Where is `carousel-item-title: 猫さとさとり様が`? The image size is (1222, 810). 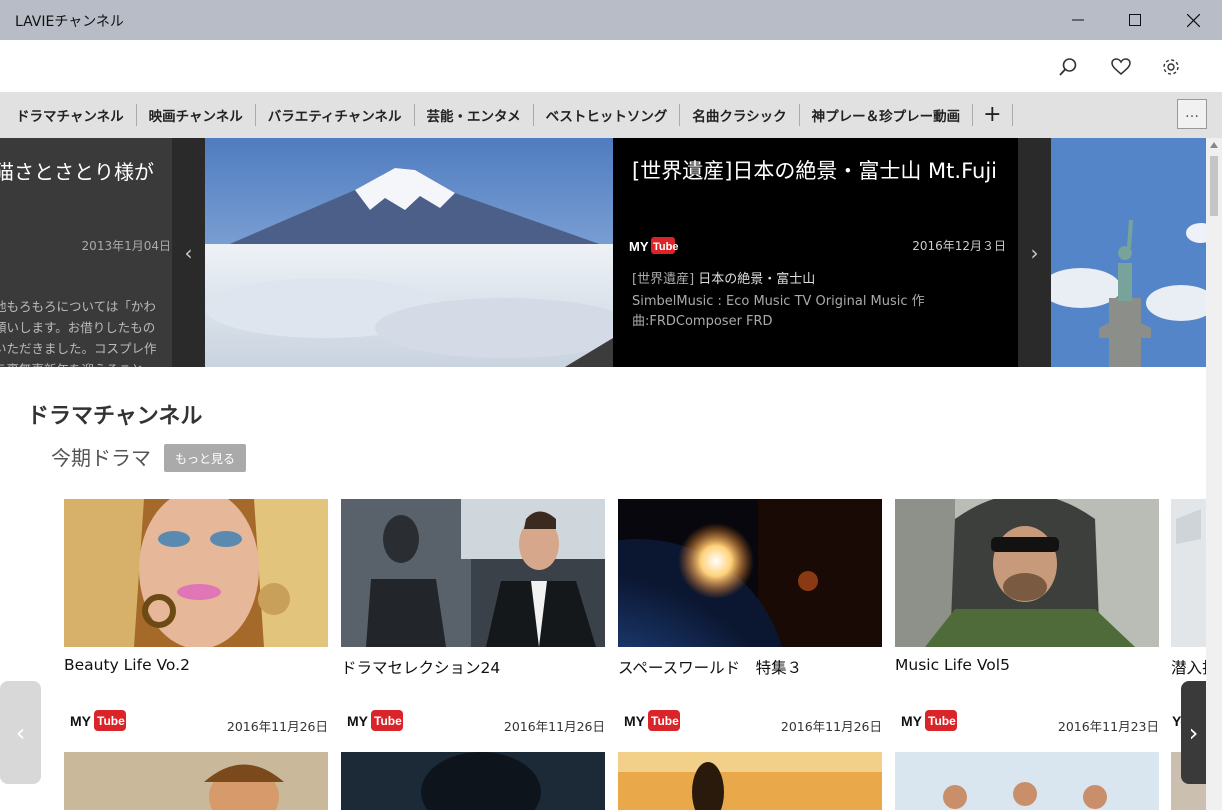
carousel-item-title: 猫さとさとり様が is located at coordinates (77, 172).